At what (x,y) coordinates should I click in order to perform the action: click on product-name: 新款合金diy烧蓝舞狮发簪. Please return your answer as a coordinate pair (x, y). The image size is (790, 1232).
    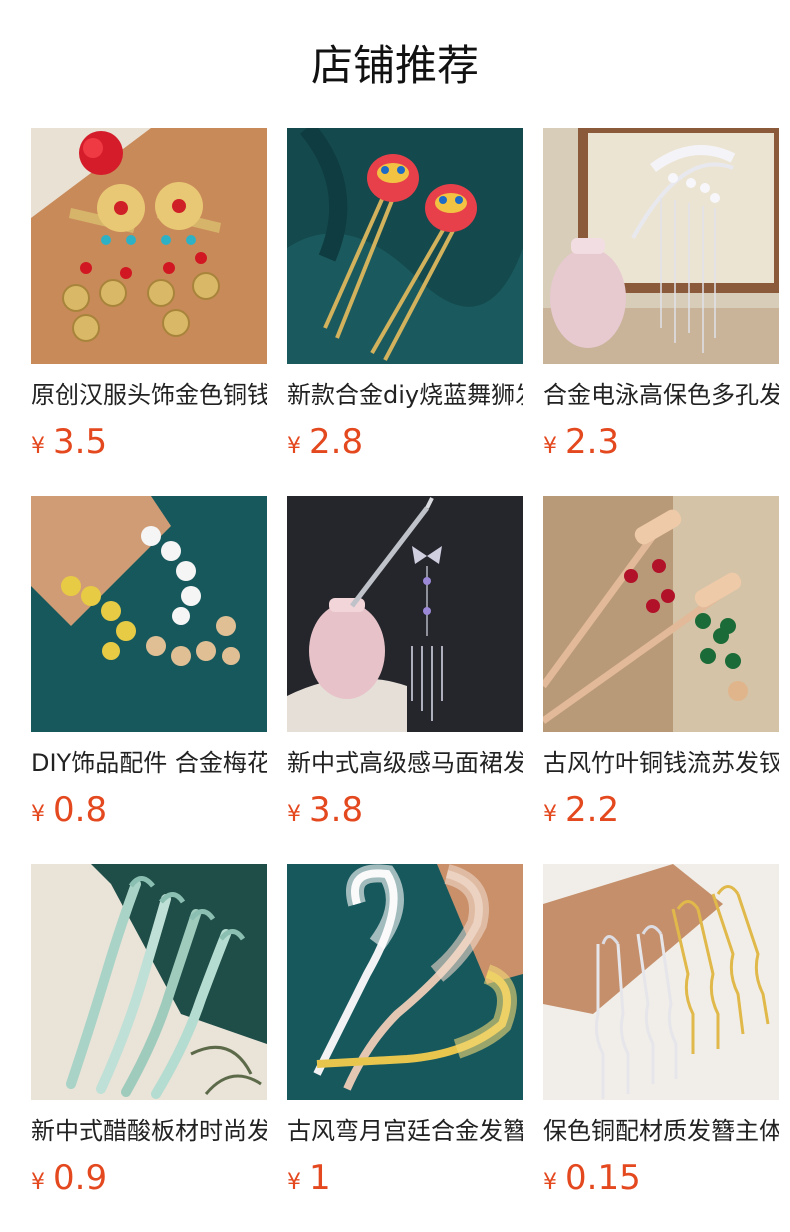
    Looking at the image, I should click on (405, 395).